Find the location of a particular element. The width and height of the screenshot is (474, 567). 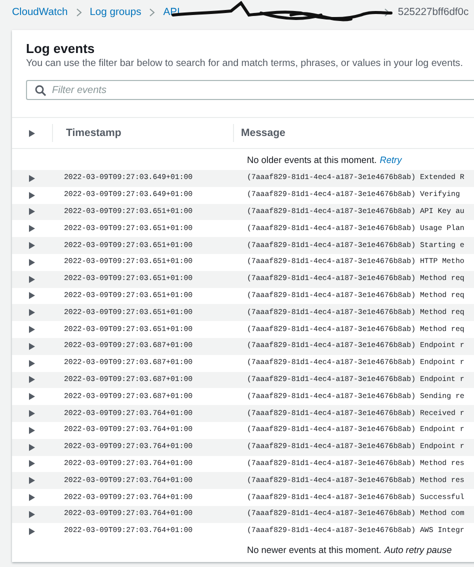

column-header: Message is located at coordinates (263, 133).